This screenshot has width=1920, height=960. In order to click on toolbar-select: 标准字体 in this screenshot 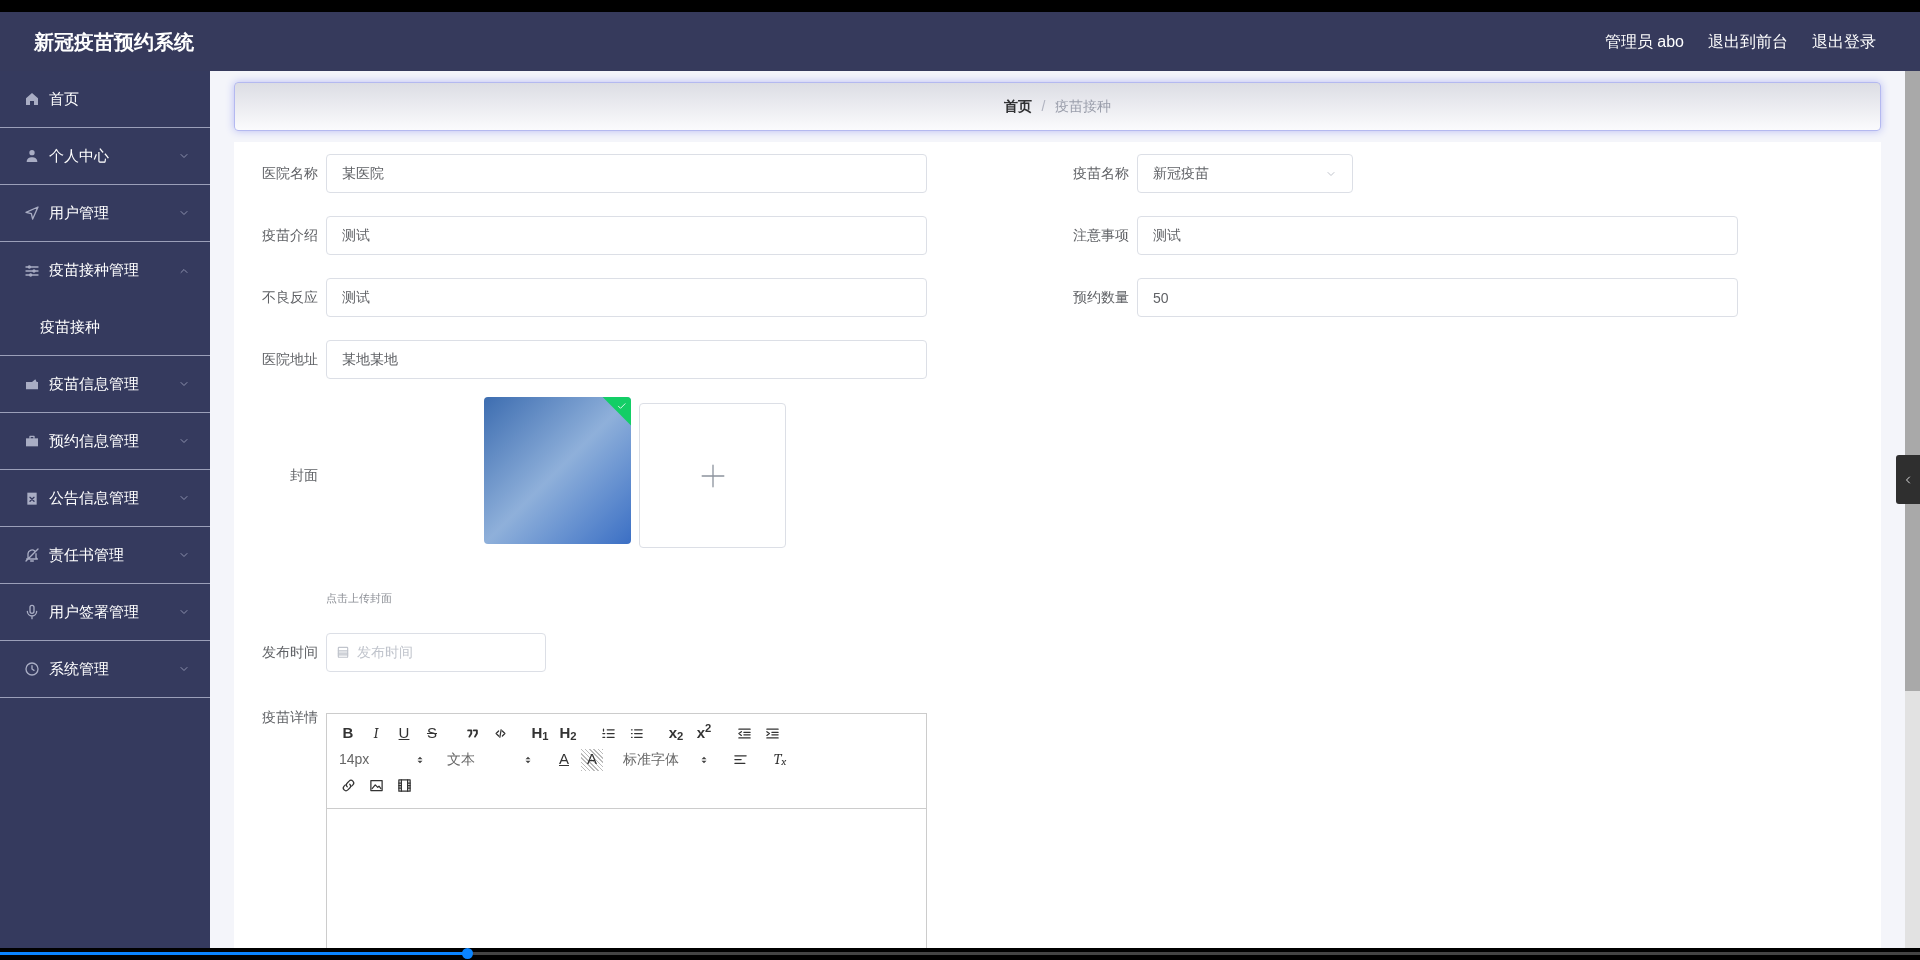, I will do `click(666, 759)`.